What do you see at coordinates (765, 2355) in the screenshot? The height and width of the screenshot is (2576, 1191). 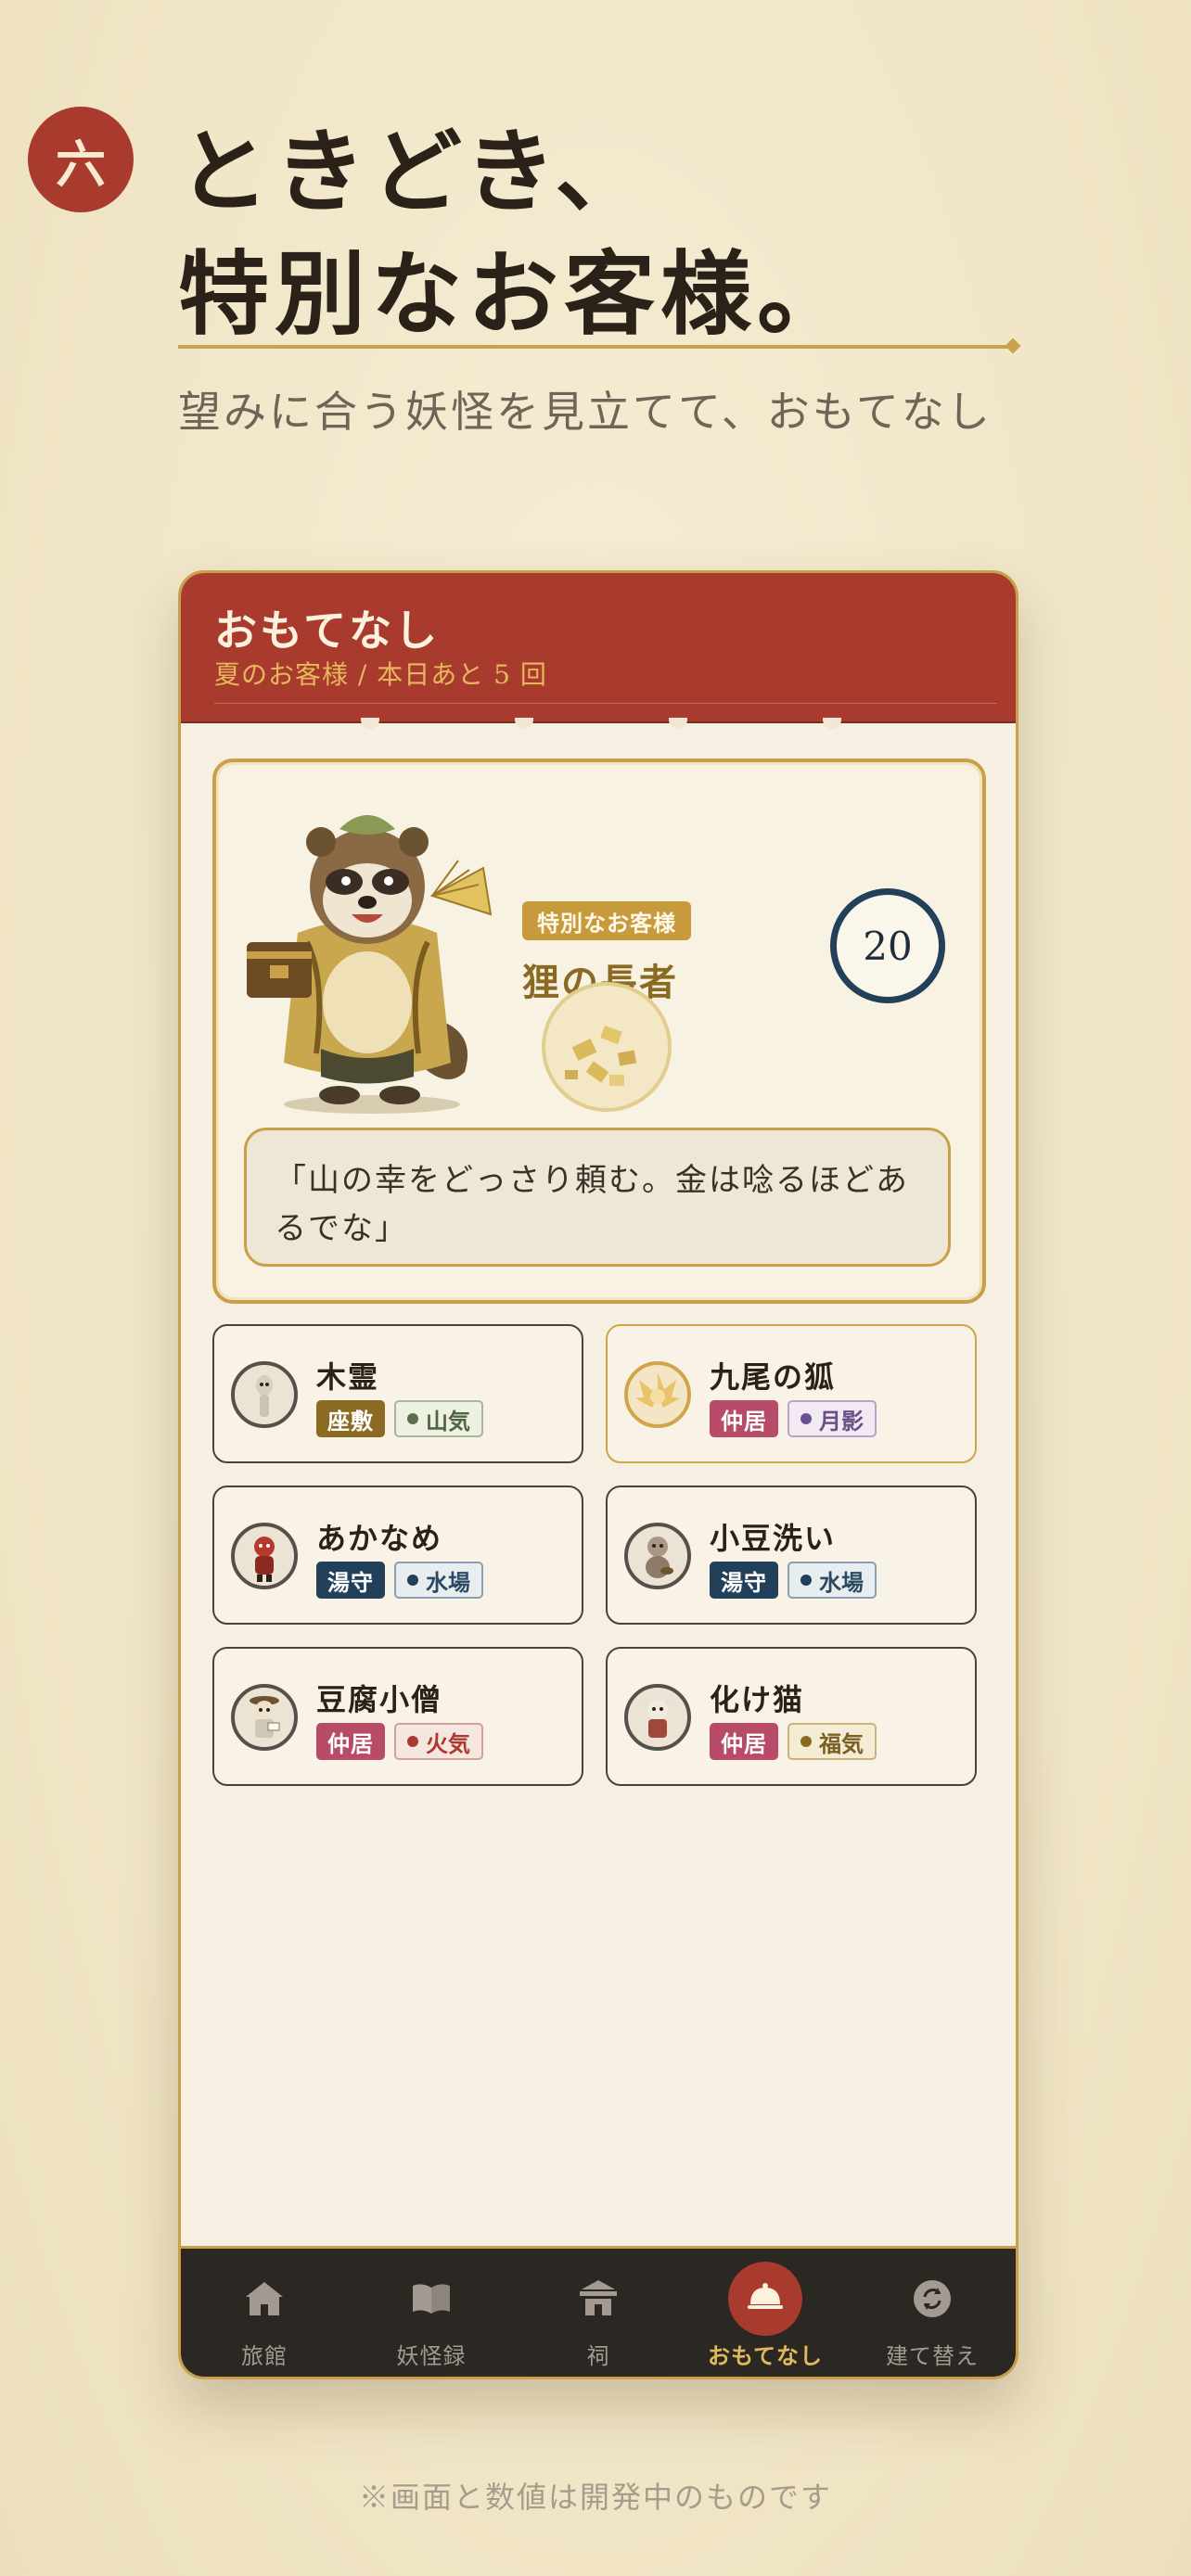 I see `tab-label: おもてなし` at bounding box center [765, 2355].